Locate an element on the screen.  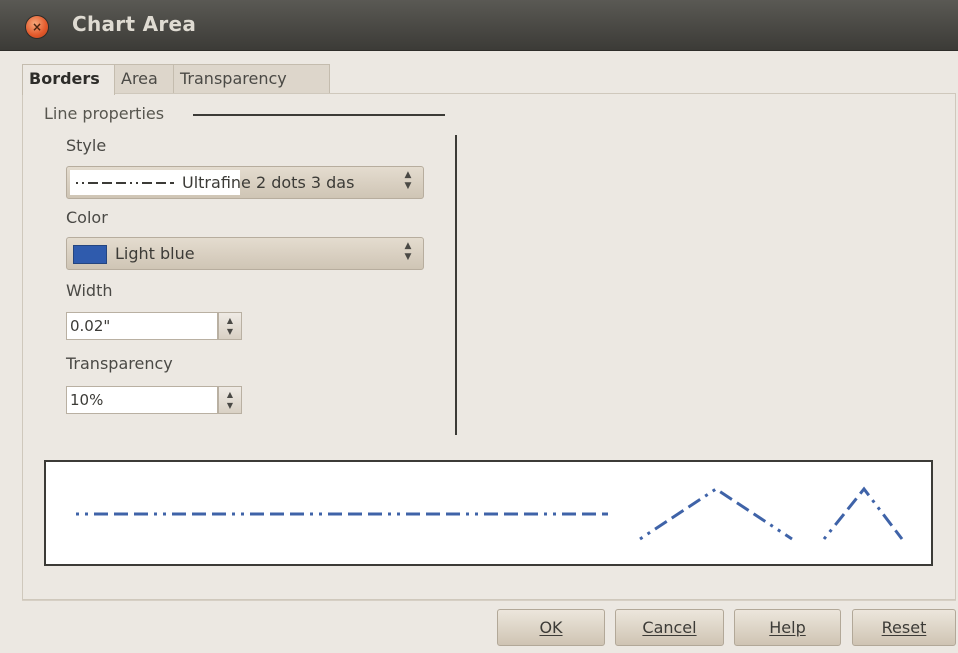
close-glyph: × is located at coordinates (37, 27).